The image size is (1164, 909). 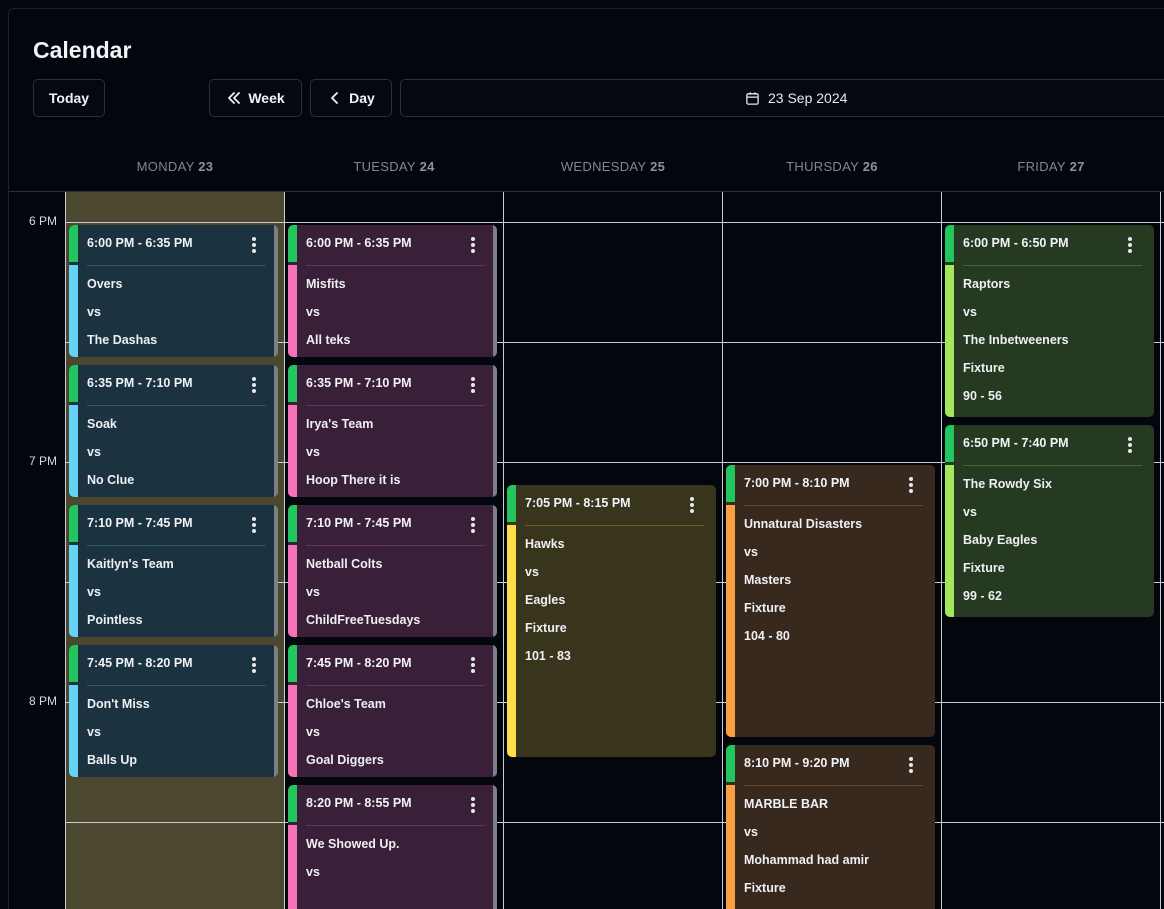 What do you see at coordinates (173, 711) in the screenshot?
I see `event-card: 7:45 PM - 8:20 PM Don't Miss vs Balls Up` at bounding box center [173, 711].